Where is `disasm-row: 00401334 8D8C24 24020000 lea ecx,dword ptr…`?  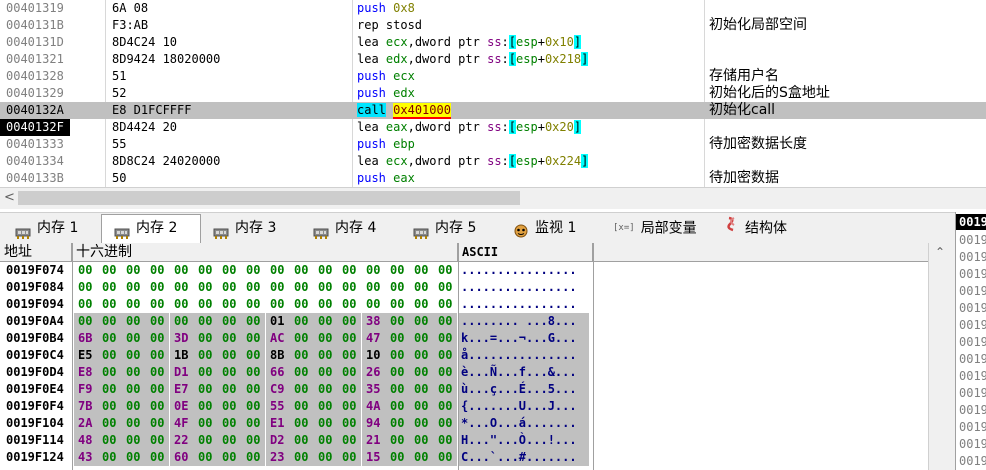 disasm-row: 00401334 8D8C24 24020000 lea ecx,dword ptr… is located at coordinates (493, 161).